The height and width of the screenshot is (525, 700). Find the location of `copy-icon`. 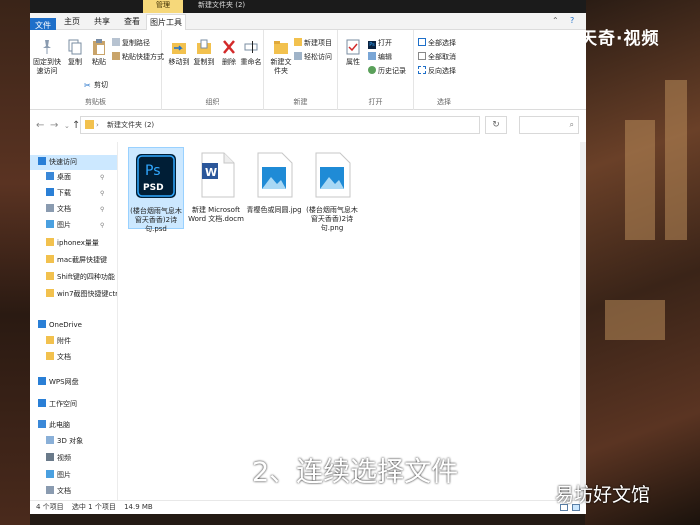

copy-icon is located at coordinates (75, 47).